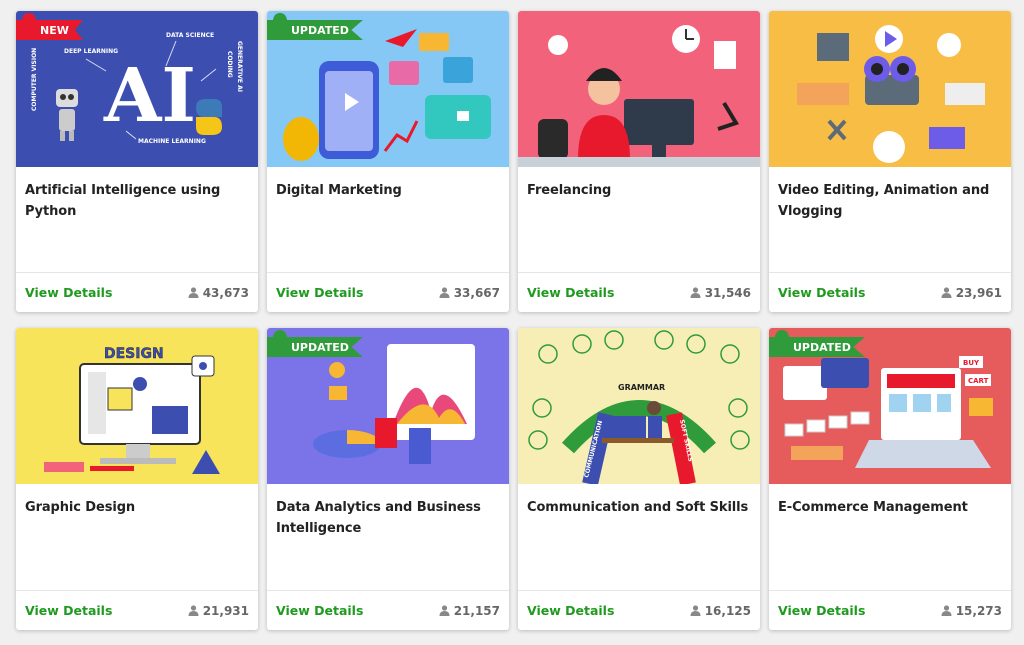 This screenshot has height=645, width=1024. I want to click on new-badge: NEW, so click(49, 27).